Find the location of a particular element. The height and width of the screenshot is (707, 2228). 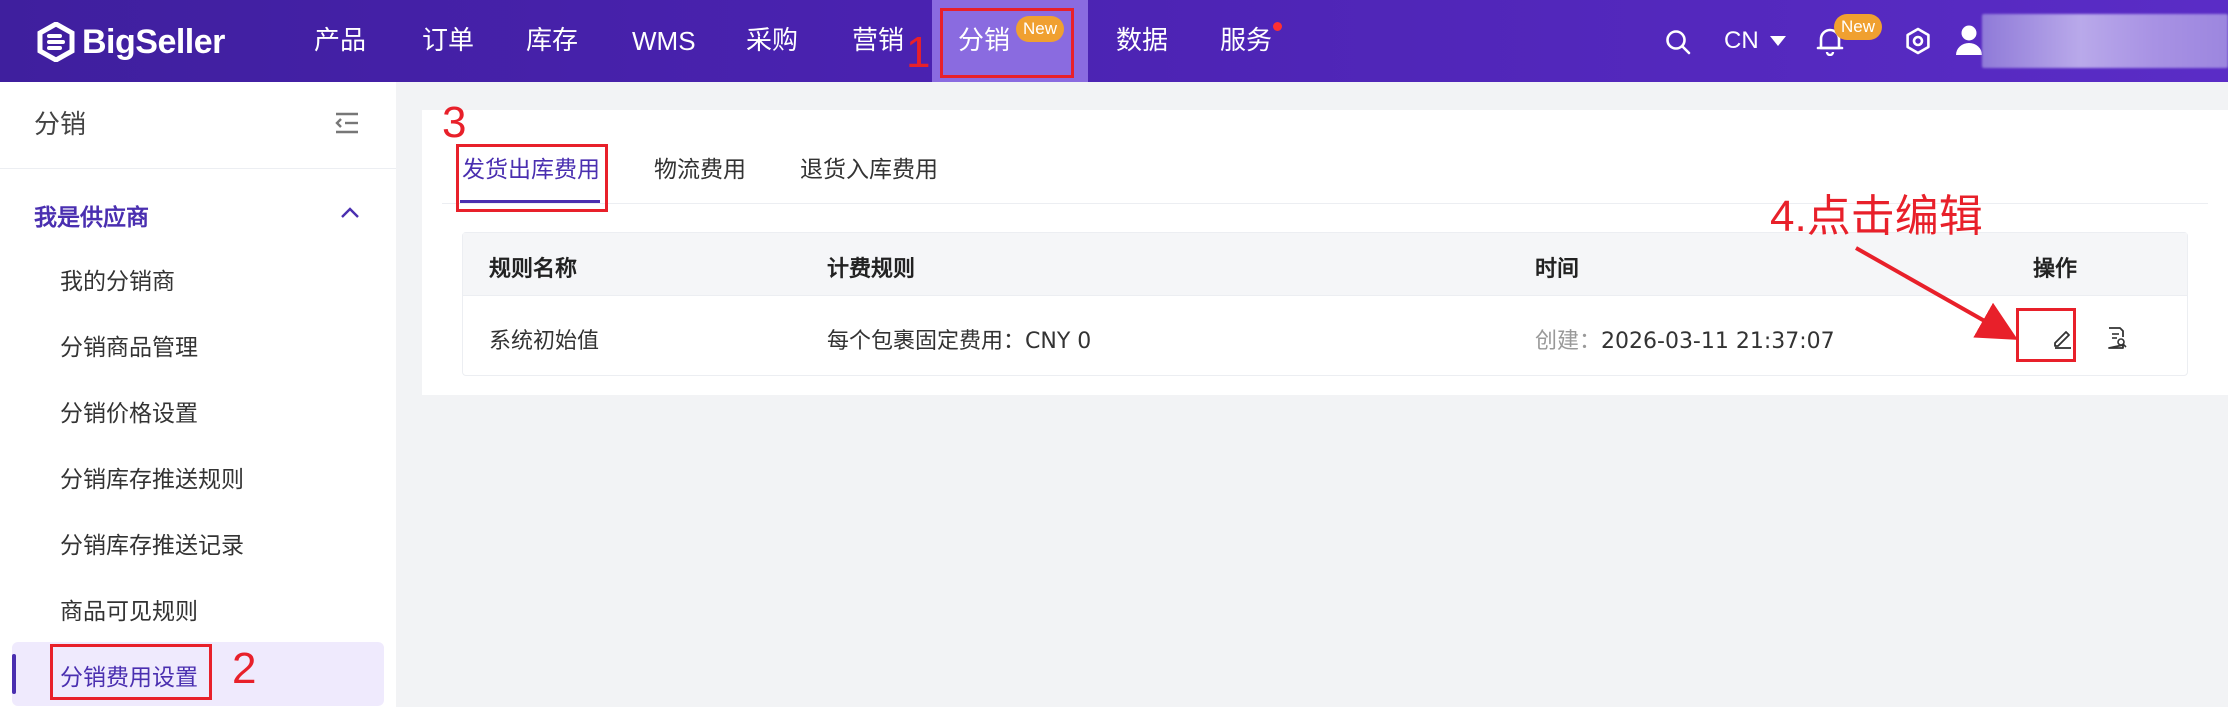

annotation-arrow-icon is located at coordinates (1936, 293).